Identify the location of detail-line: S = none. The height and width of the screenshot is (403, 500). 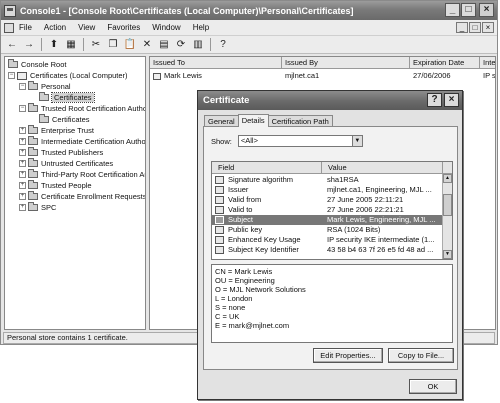
(230, 307).